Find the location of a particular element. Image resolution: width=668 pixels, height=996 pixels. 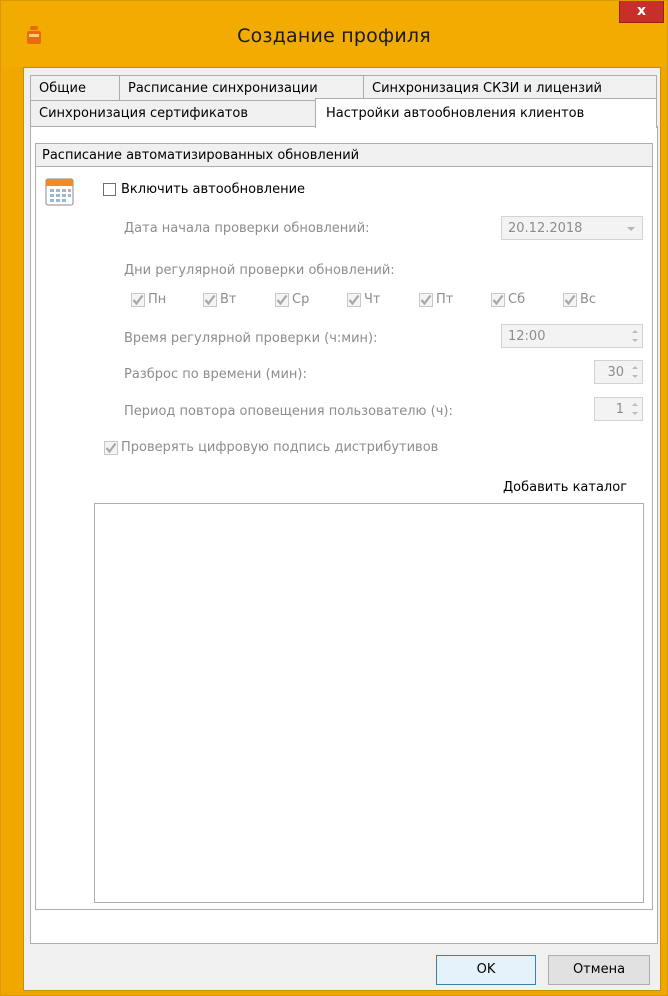

window-title: Создание профиля is located at coordinates (334, 36).